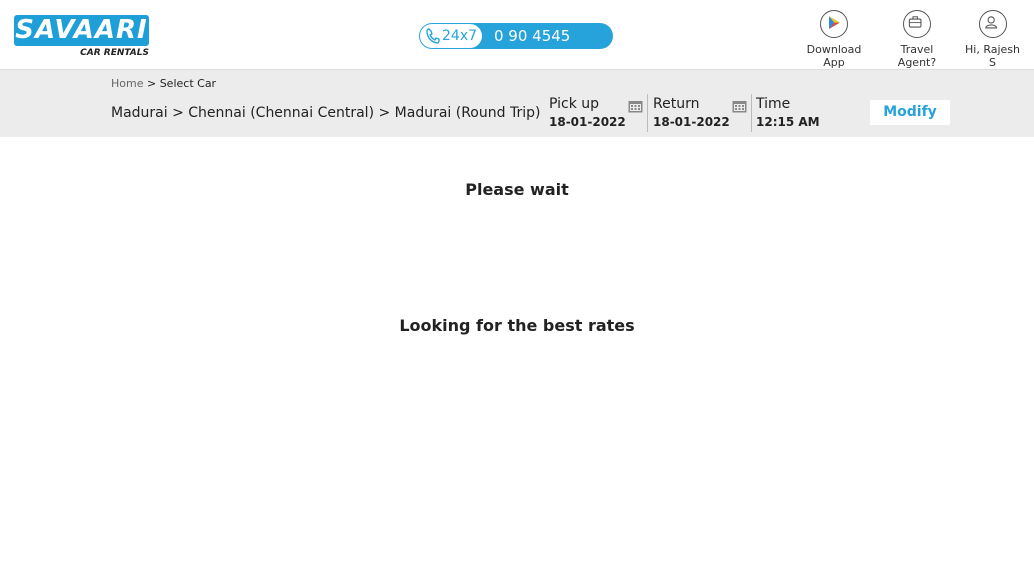 The height and width of the screenshot is (576, 1034). What do you see at coordinates (517, 189) in the screenshot?
I see `please-wait-text: Please wait` at bounding box center [517, 189].